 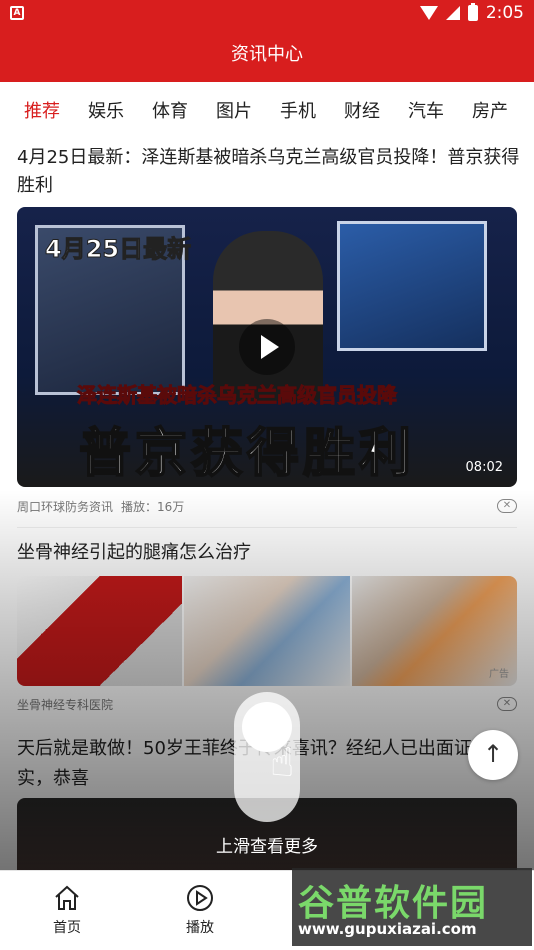 I want to click on nav-play-label: 播放, so click(x=200, y=928).